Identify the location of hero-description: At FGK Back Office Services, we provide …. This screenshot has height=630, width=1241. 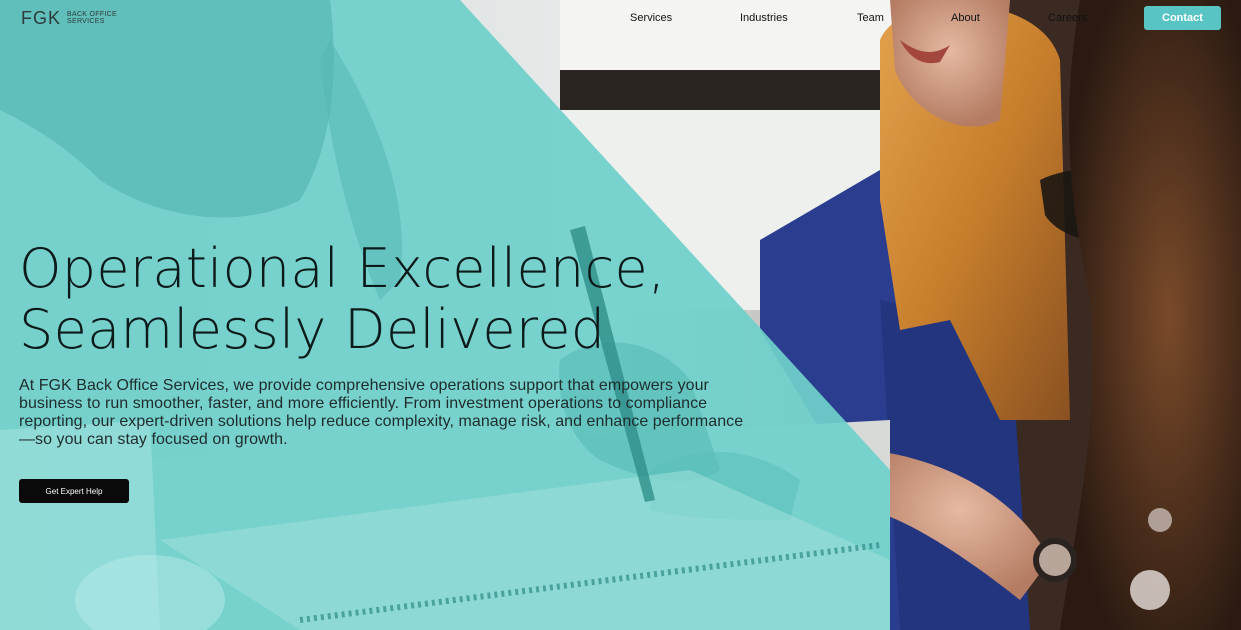
(389, 413).